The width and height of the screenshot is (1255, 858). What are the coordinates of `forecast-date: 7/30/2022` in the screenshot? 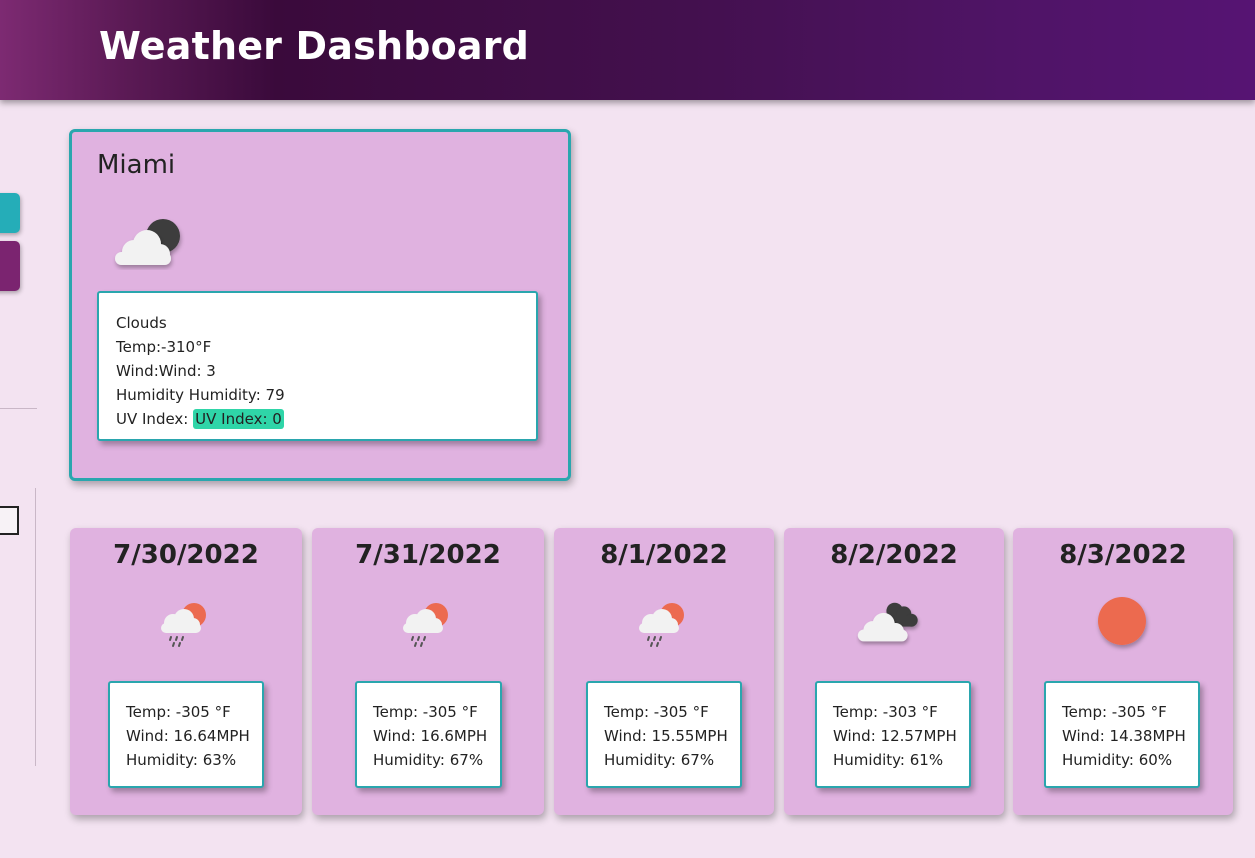 It's located at (186, 555).